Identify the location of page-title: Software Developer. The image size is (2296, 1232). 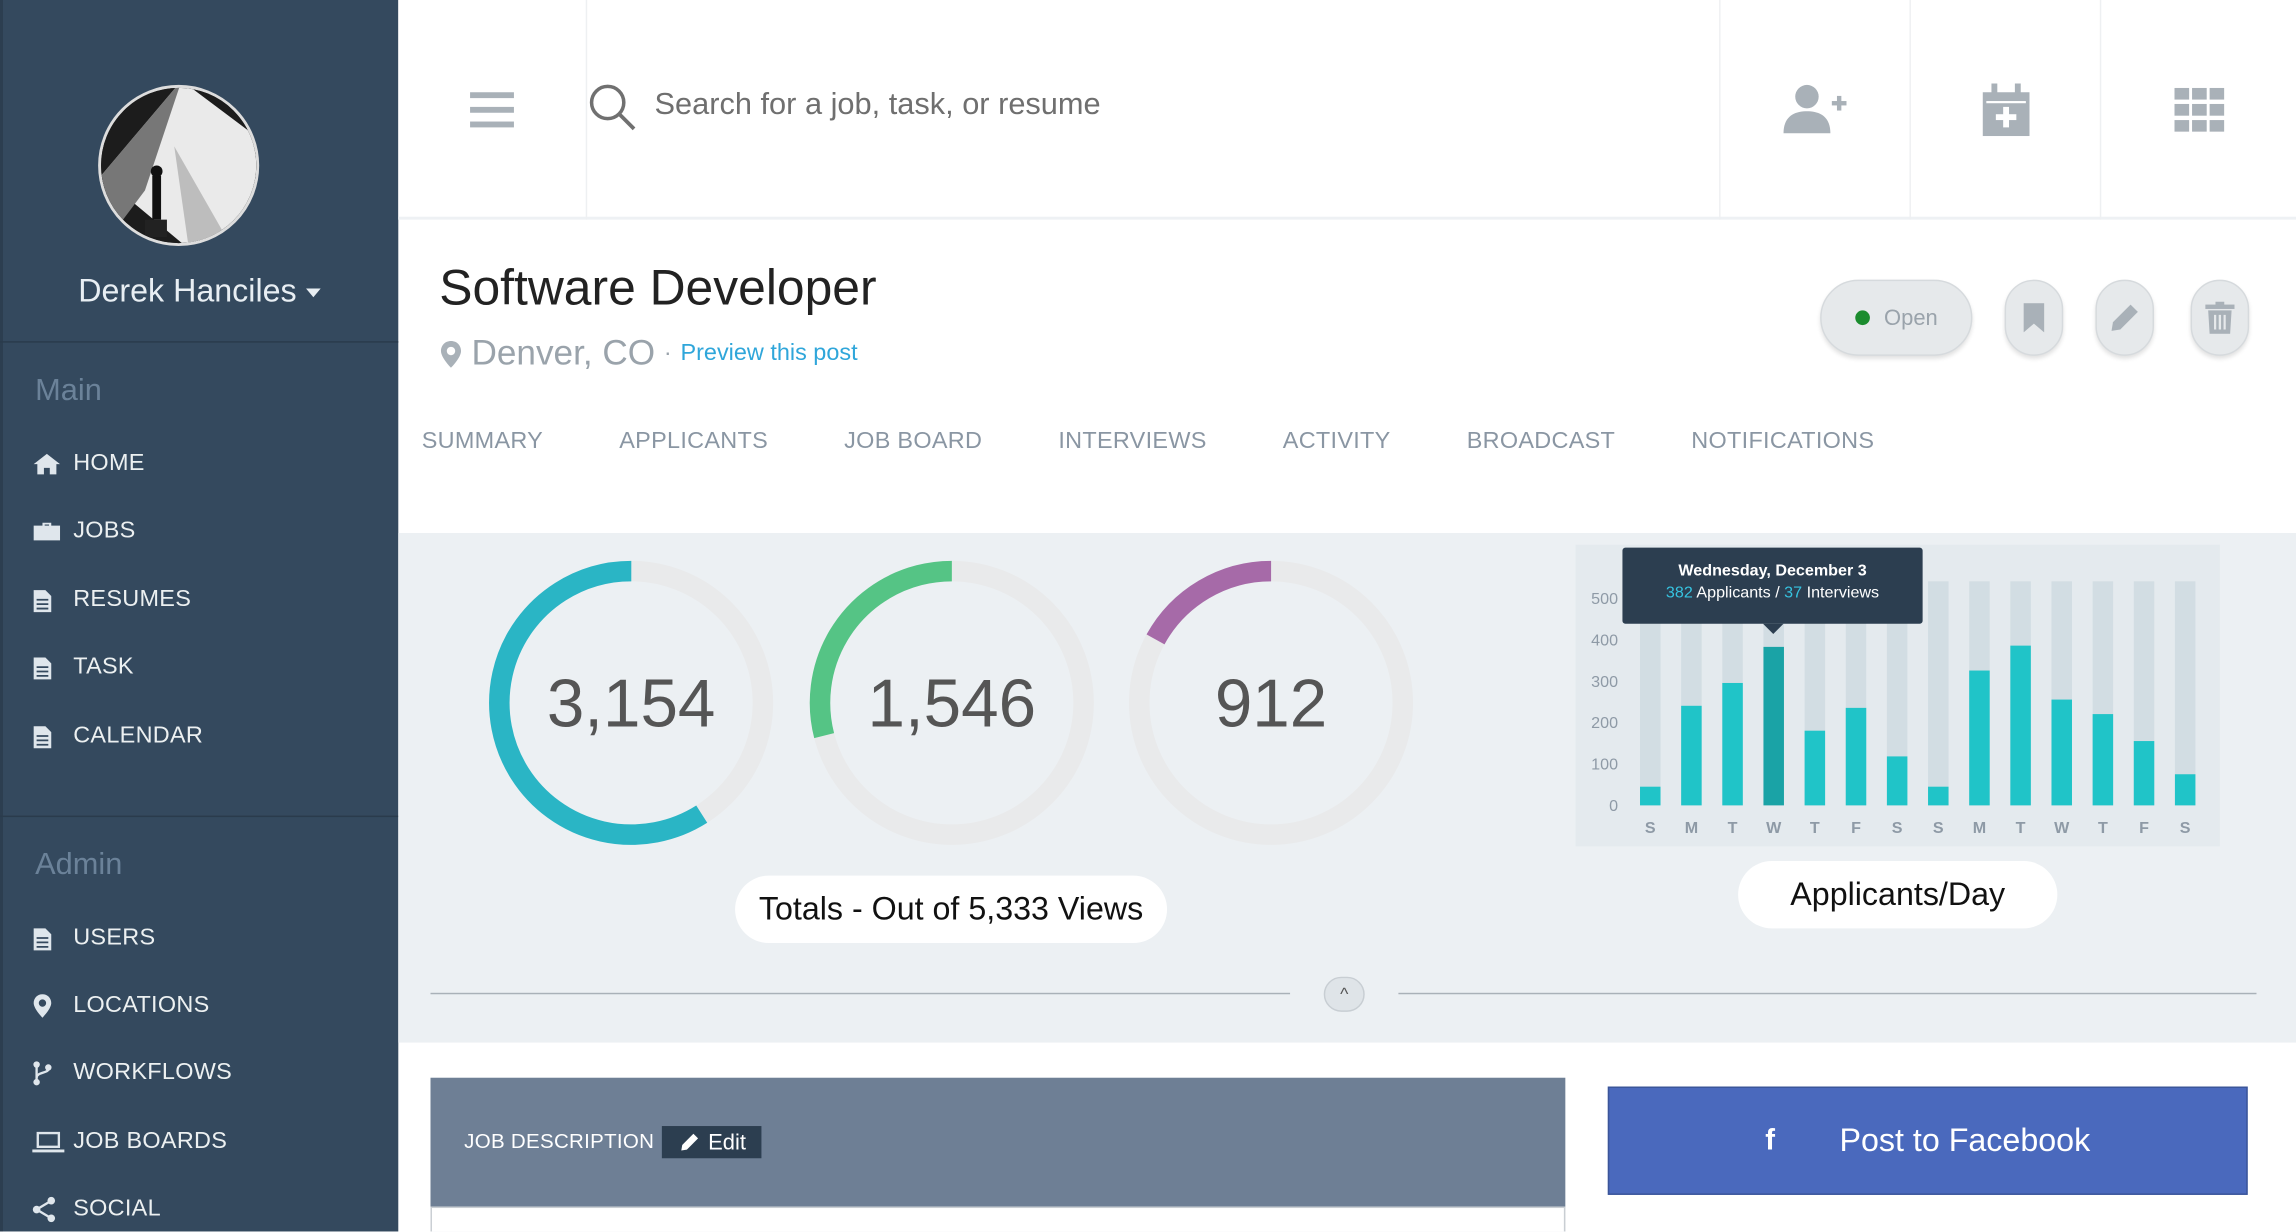
(658, 288).